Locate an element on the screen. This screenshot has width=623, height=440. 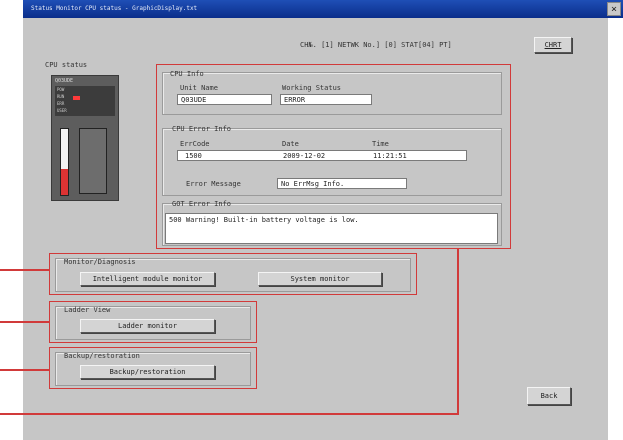
highlight-monitor is located at coordinates (233, 274).